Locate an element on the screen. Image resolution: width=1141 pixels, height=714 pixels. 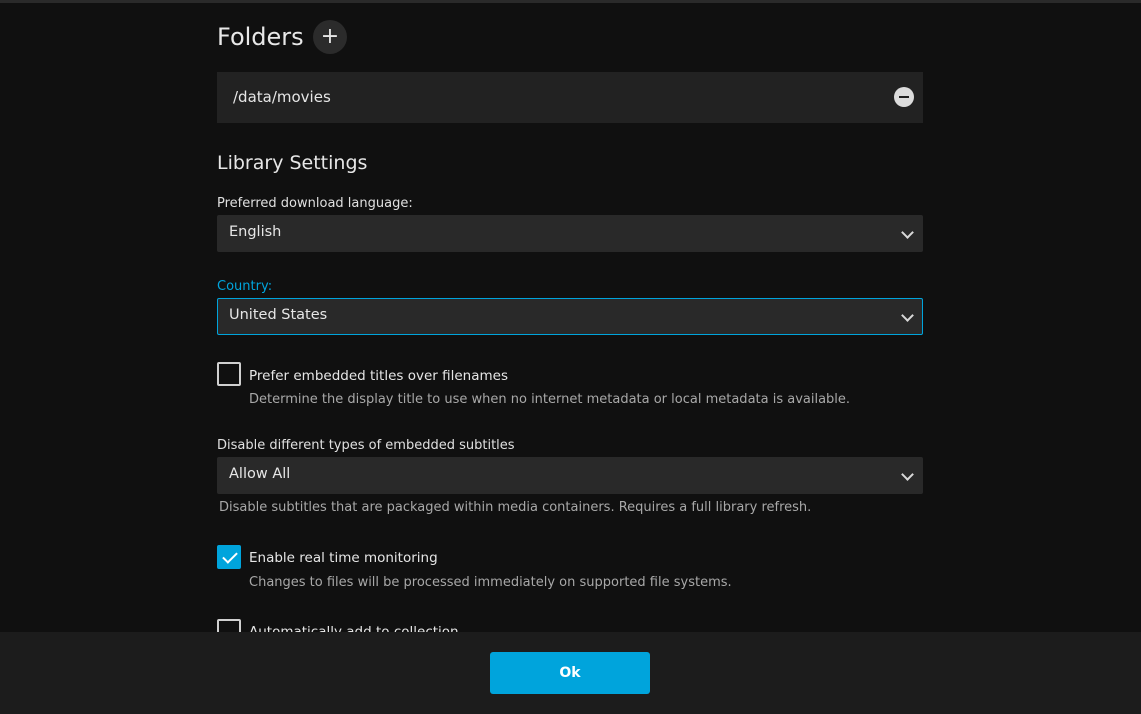
embedded-subtitles-select: Allow All is located at coordinates (570, 475).